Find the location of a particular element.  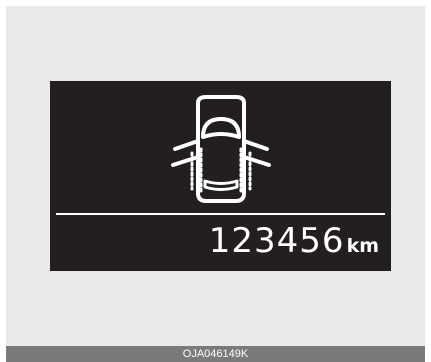

figure-code: OJA046149K is located at coordinates (215, 354).